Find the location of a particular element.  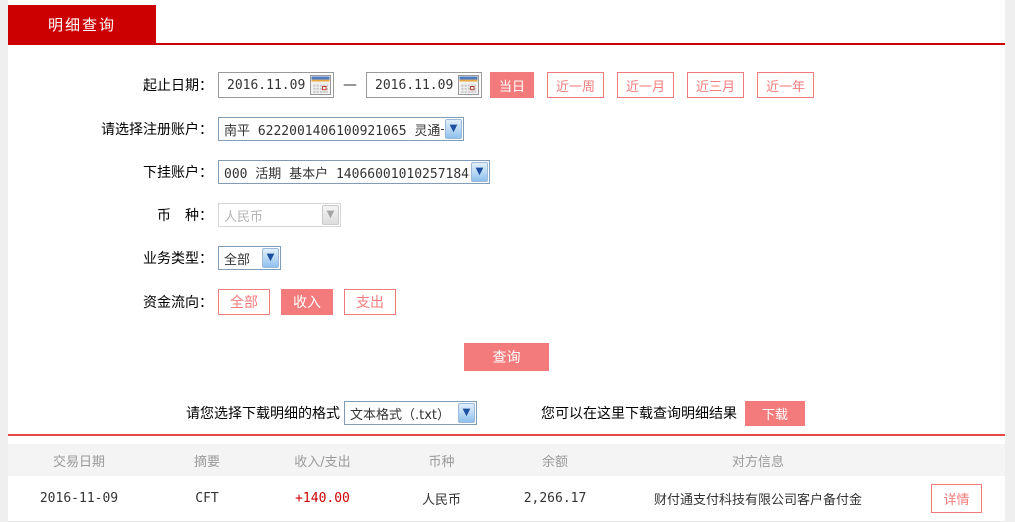

currency-label: 币 种： is located at coordinates (185, 216).